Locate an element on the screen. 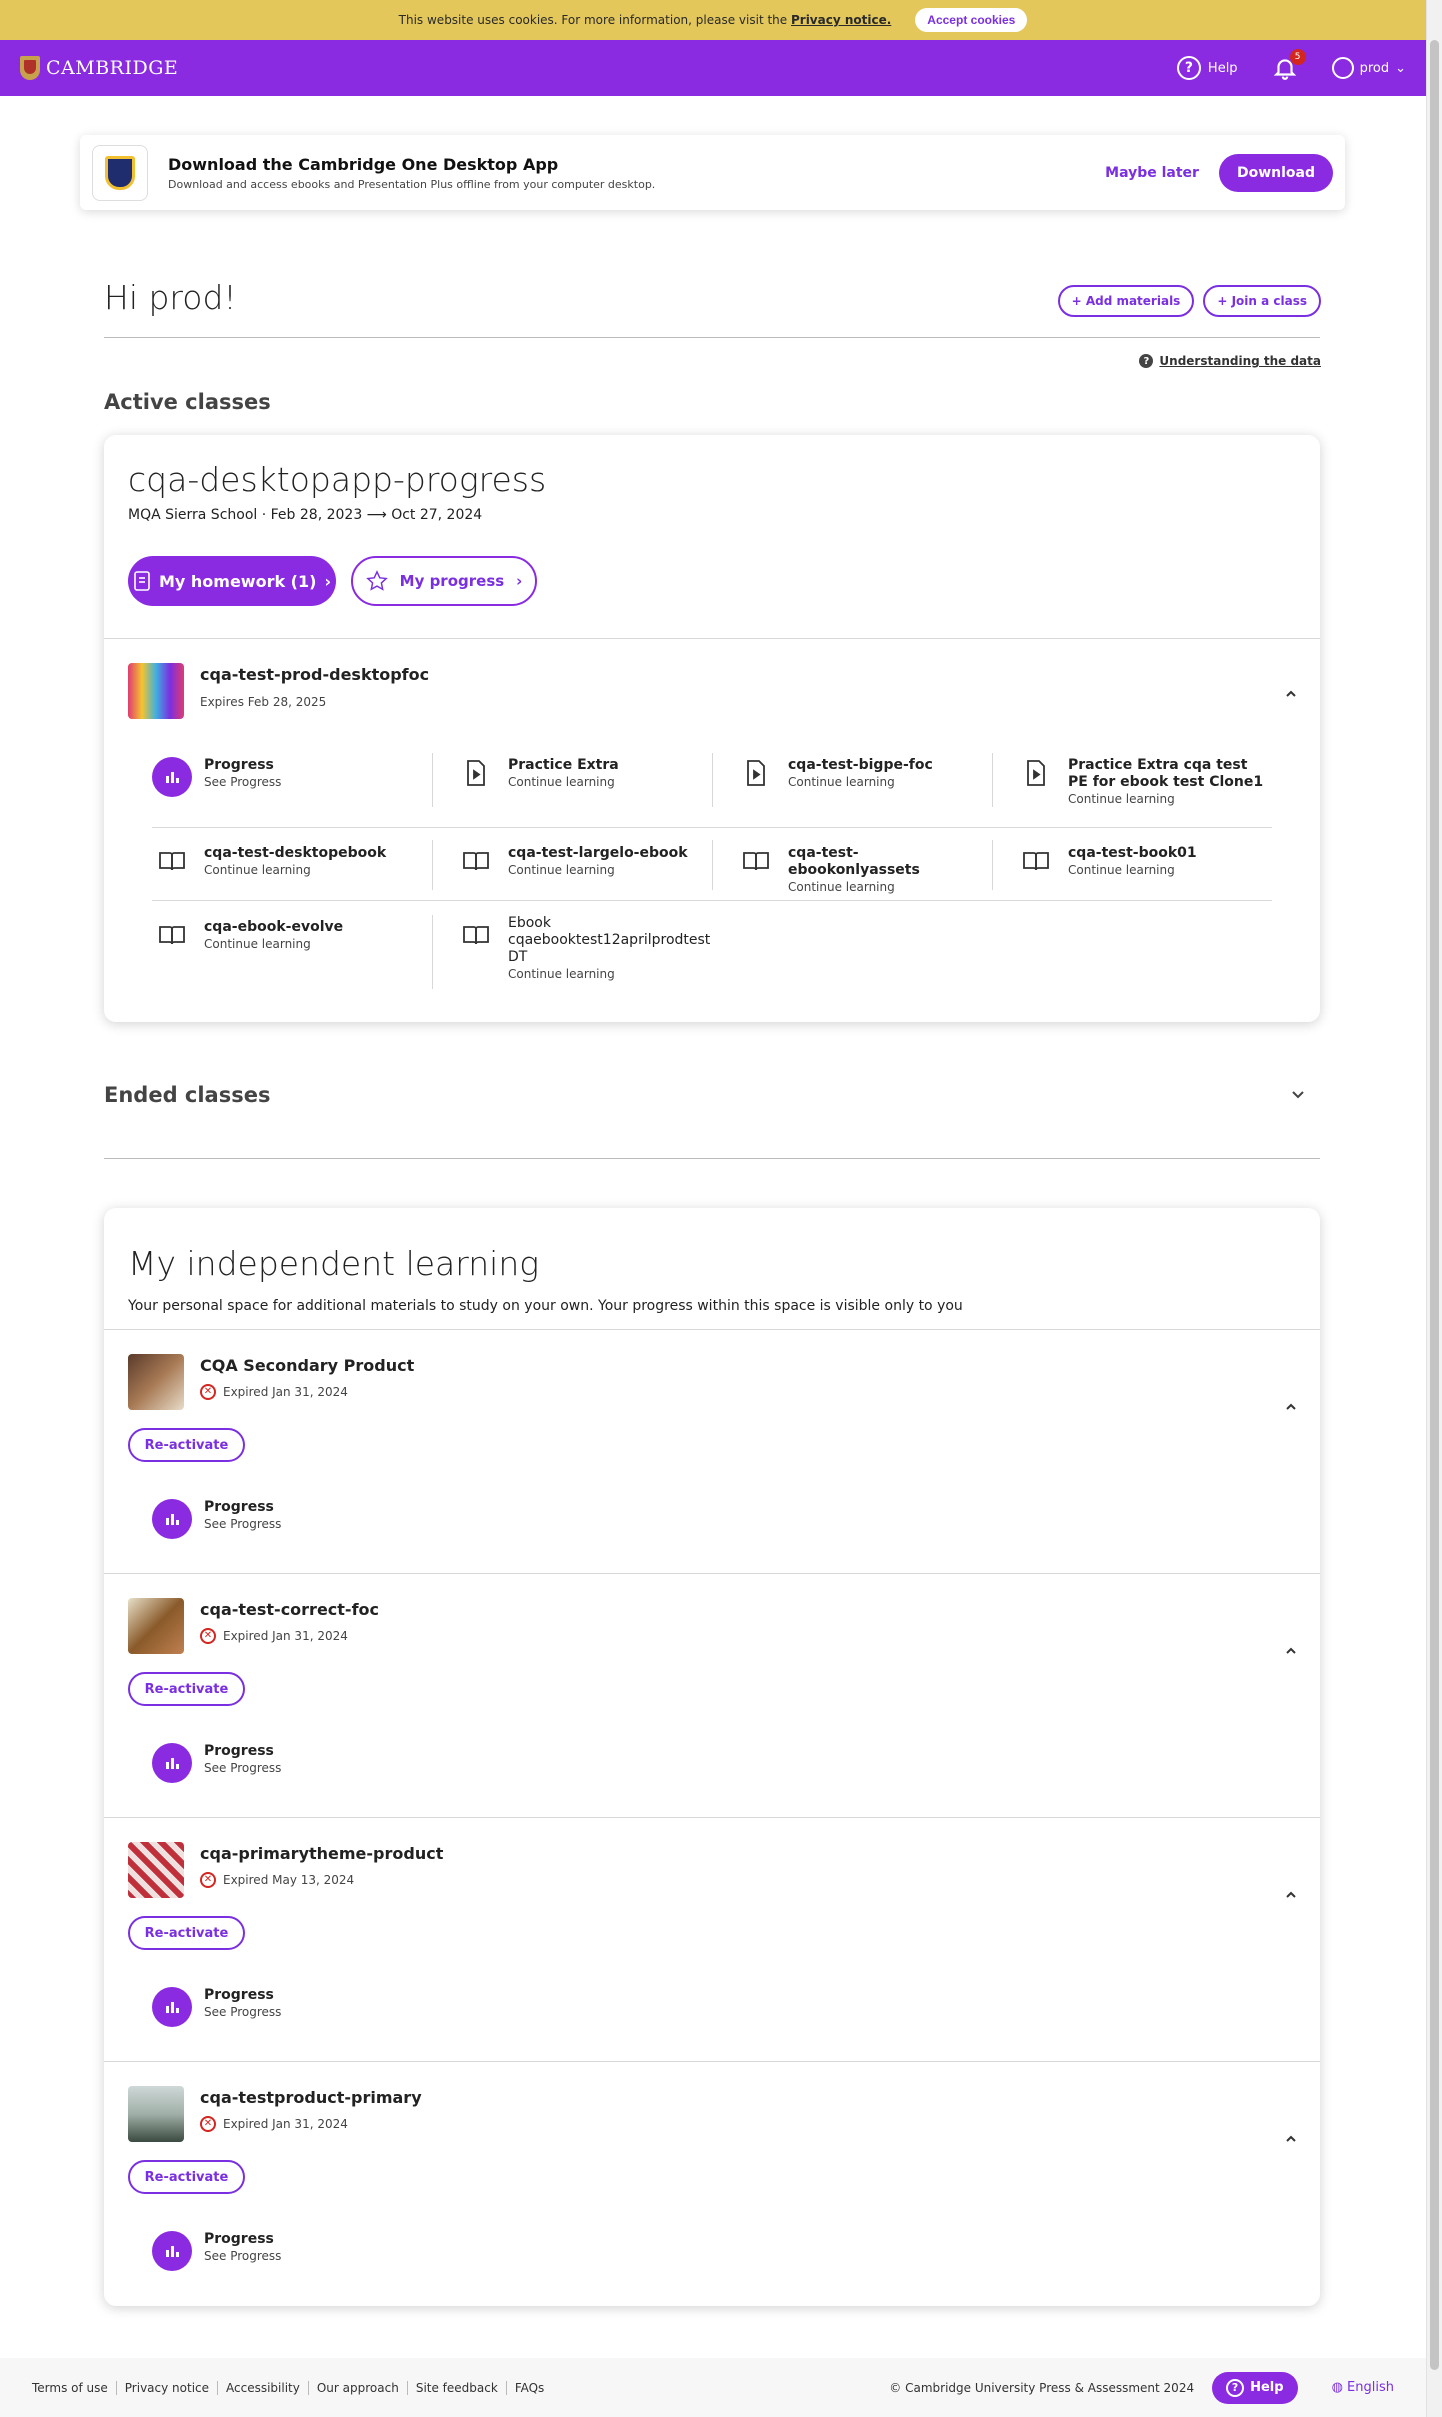 This screenshot has height=2417, width=1442. user-name: prod is located at coordinates (1374, 68).